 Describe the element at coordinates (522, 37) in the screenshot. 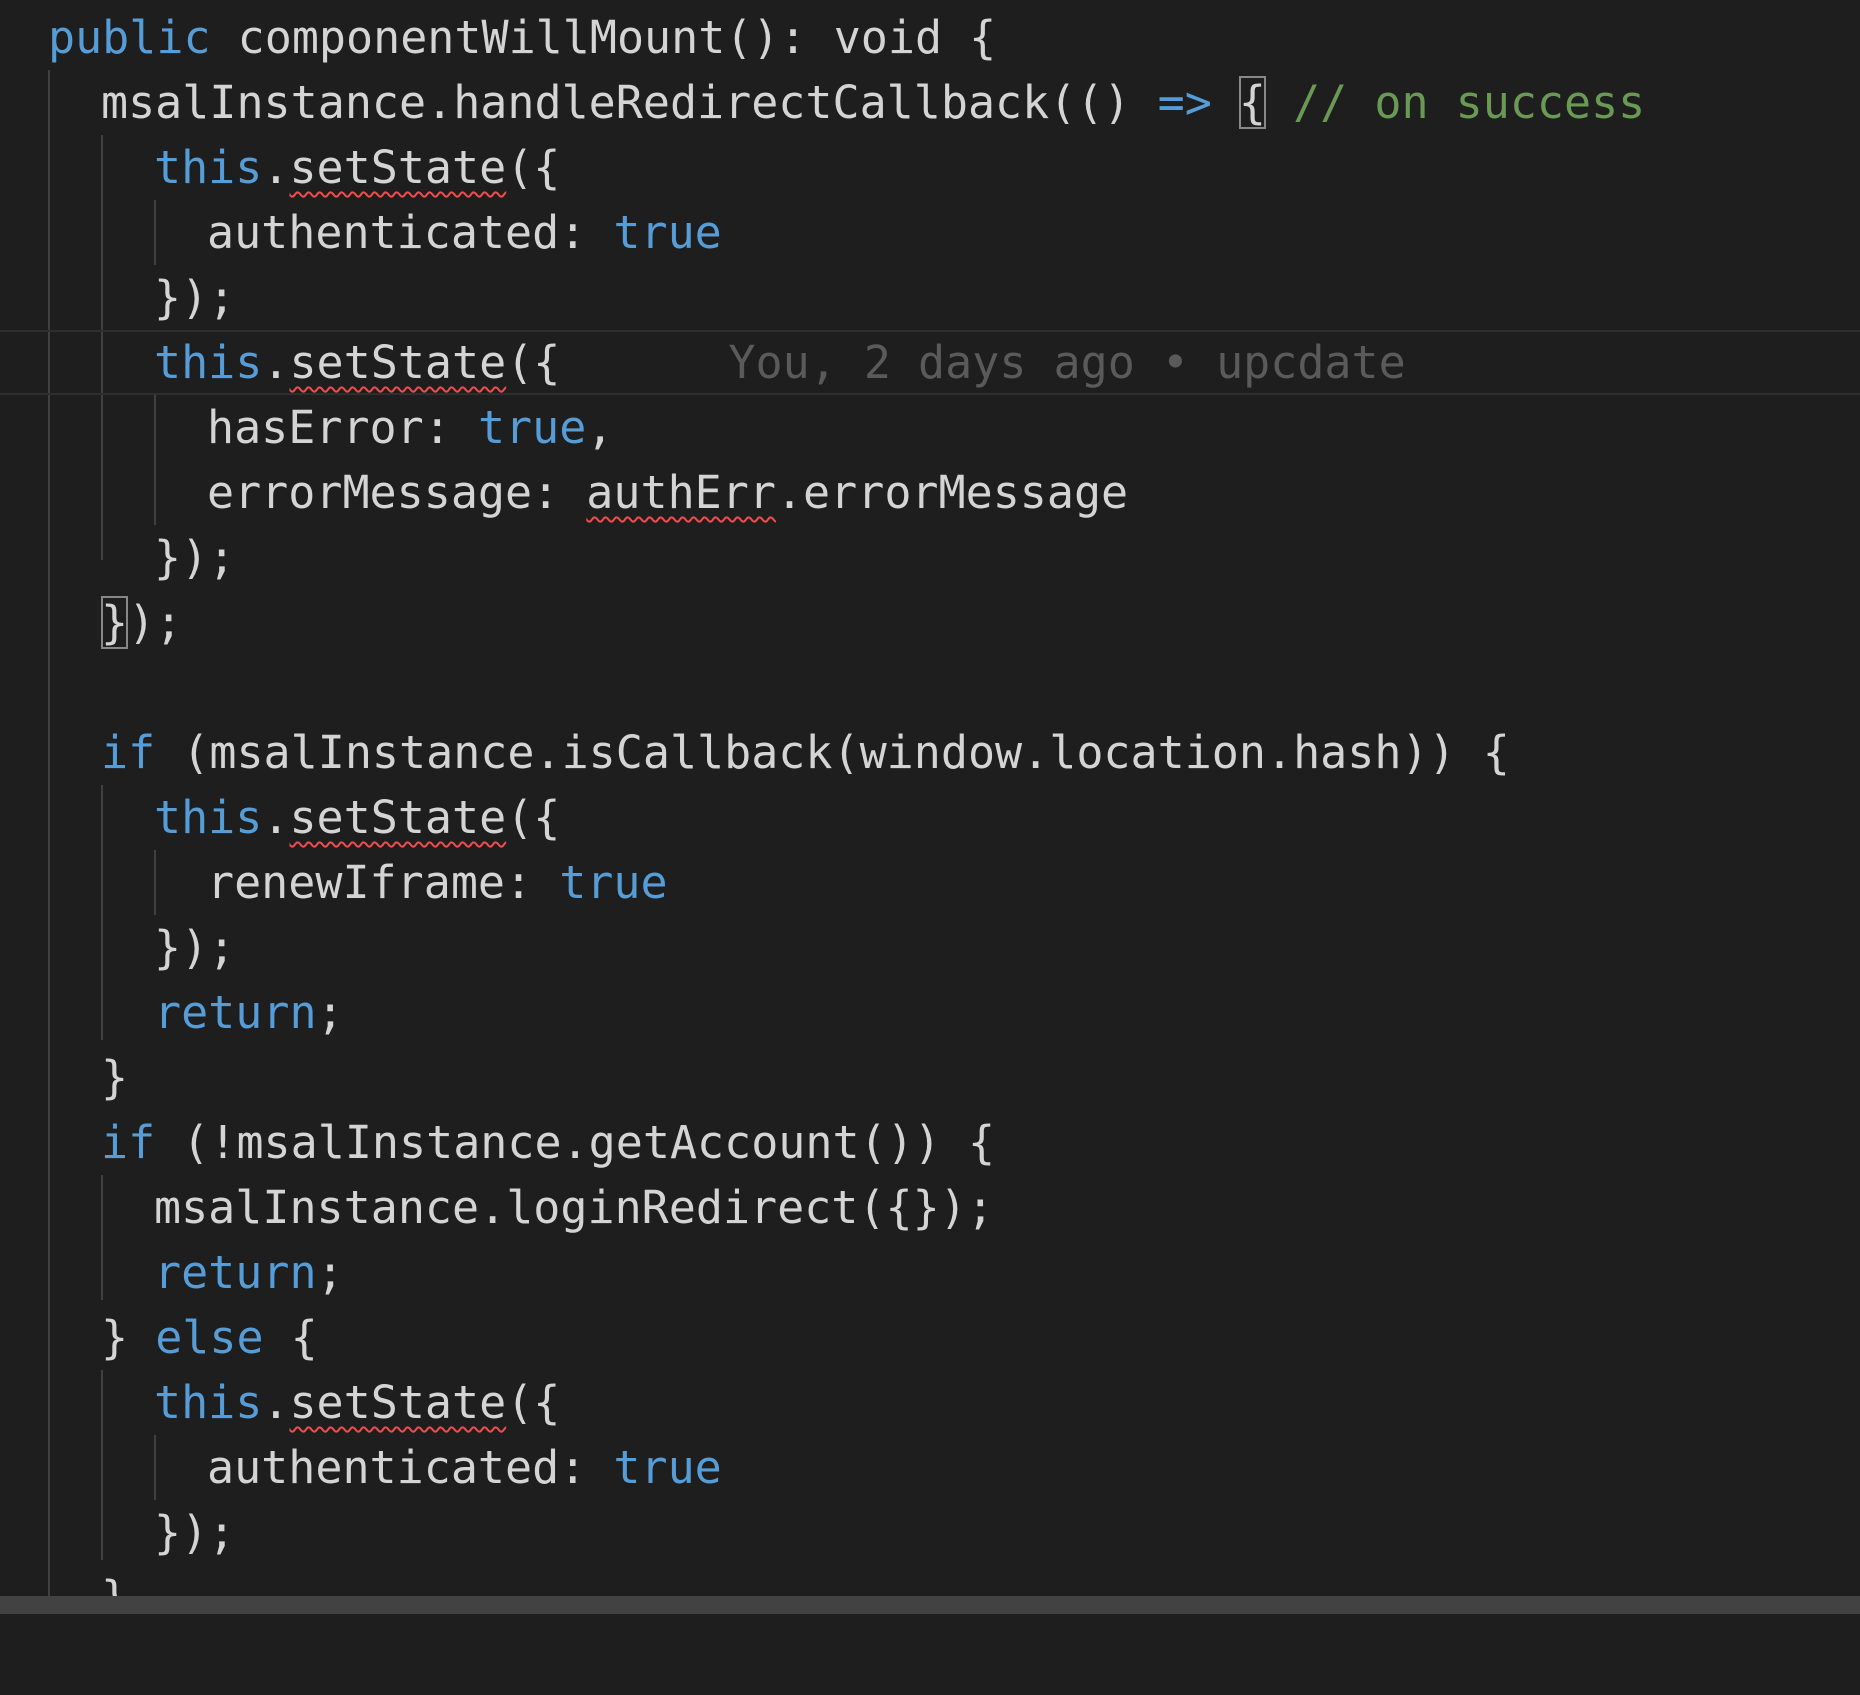

I see `method-signature: componentWillMount():` at that location.